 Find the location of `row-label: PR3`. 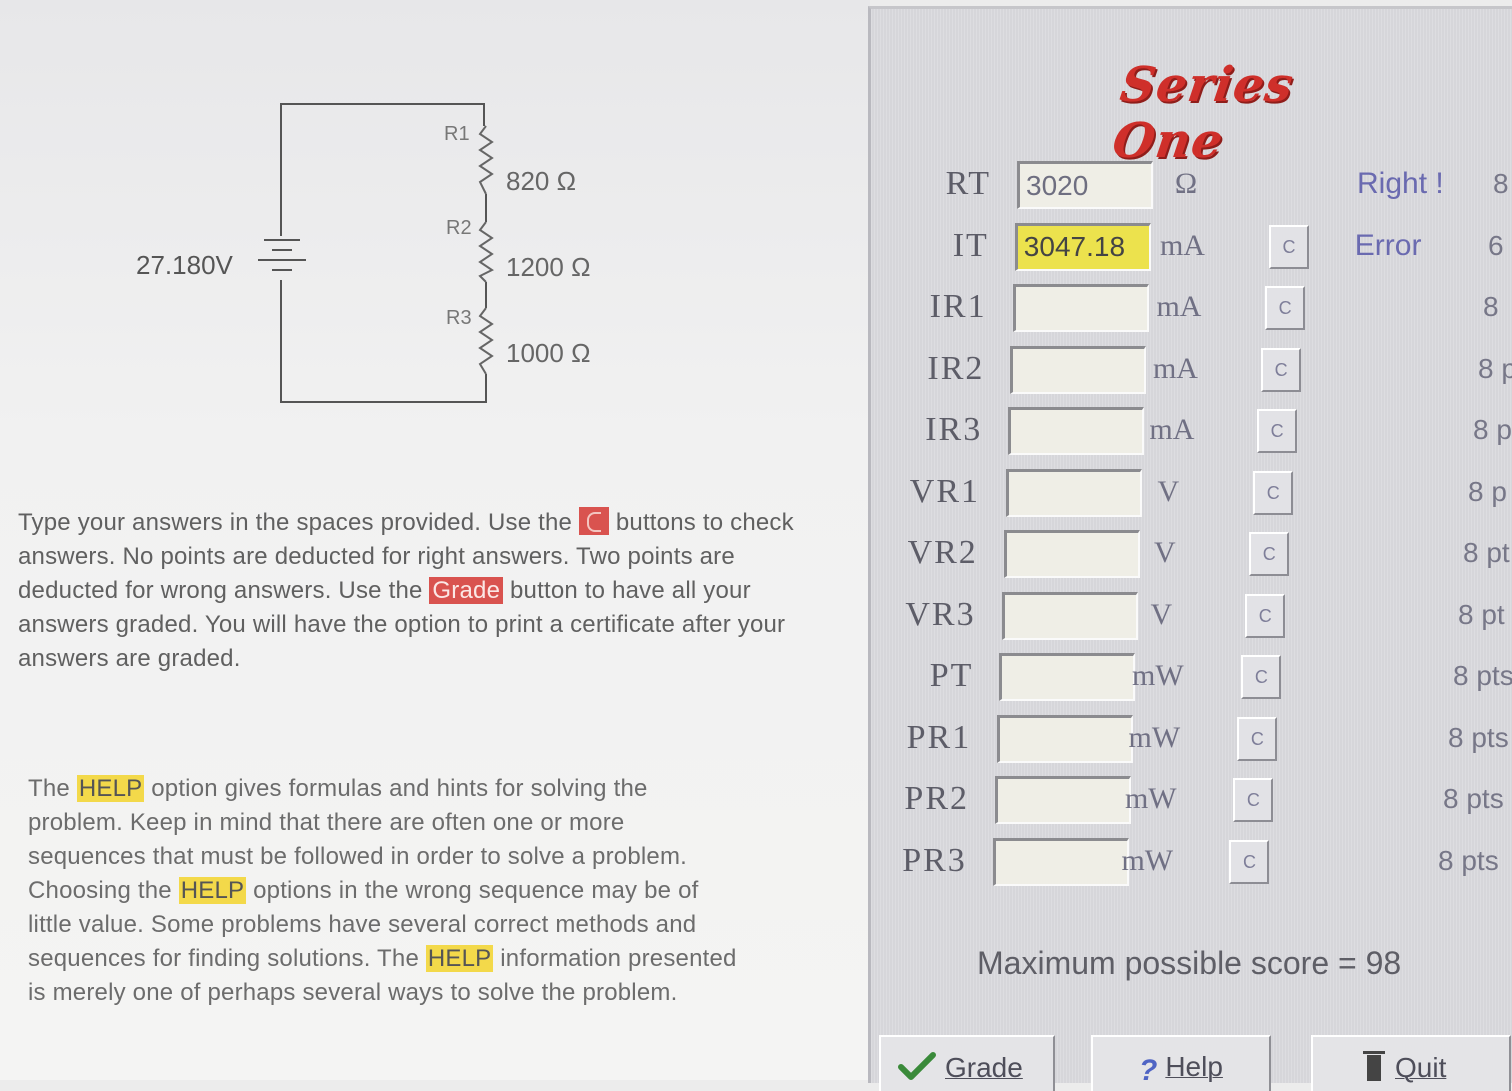

row-label: PR3 is located at coordinates (934, 860).